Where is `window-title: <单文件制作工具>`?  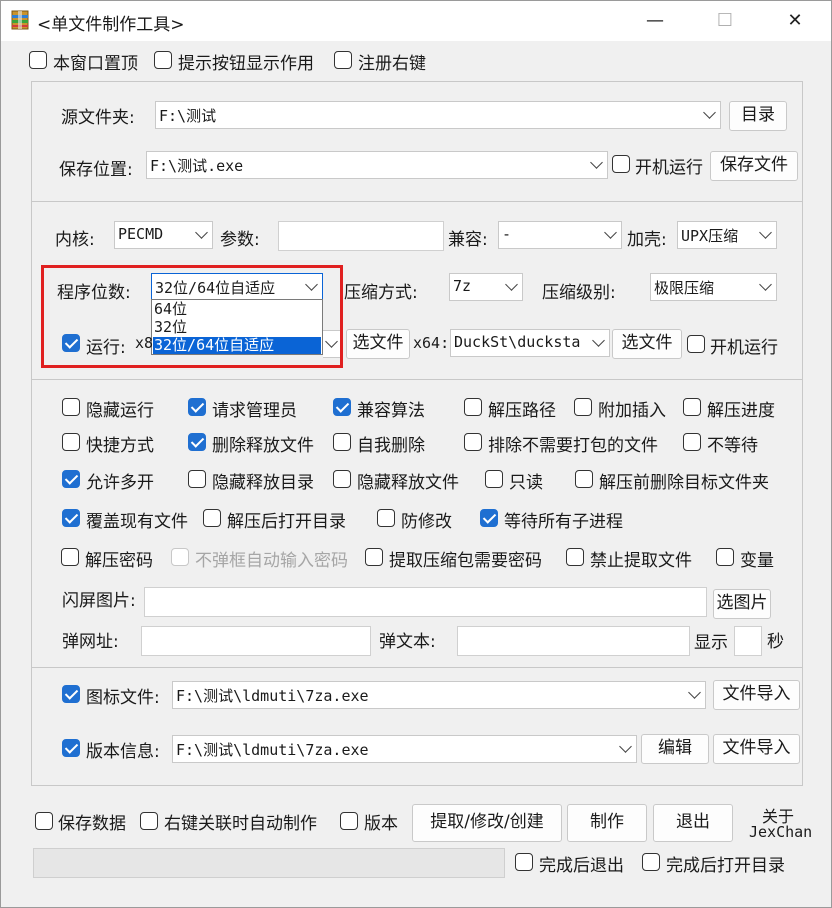
window-title: <单文件制作工具> is located at coordinates (111, 25).